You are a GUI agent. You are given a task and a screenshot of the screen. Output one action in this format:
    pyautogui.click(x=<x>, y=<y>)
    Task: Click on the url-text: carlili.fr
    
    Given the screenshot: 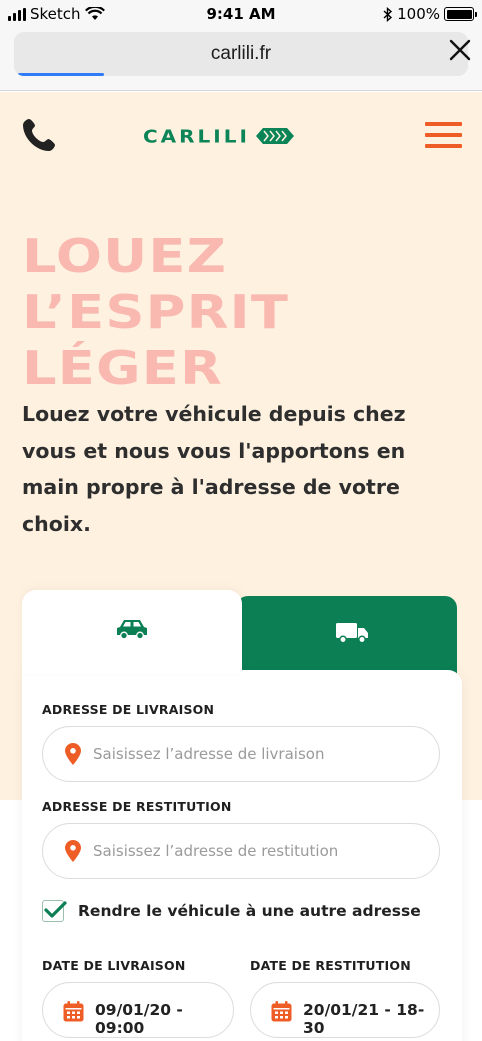 What is the action you would take?
    pyautogui.click(x=241, y=53)
    